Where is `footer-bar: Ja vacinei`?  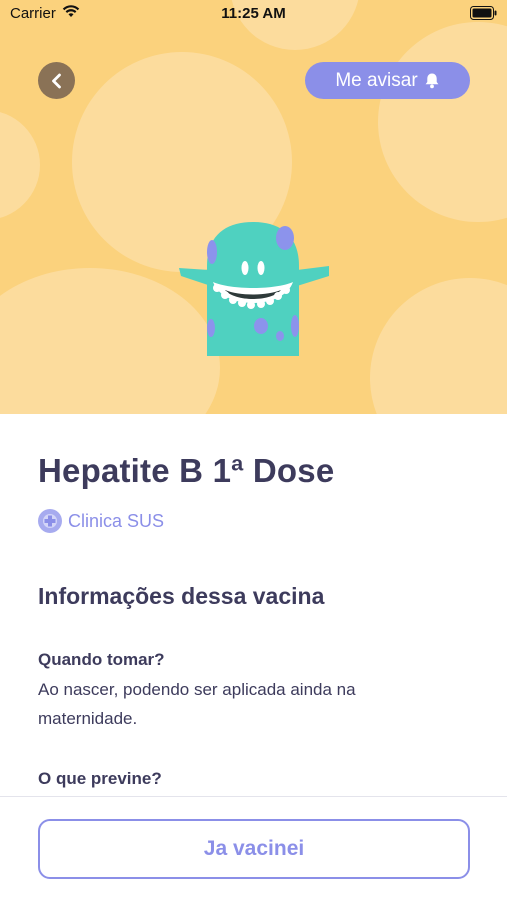
footer-bar: Ja vacinei is located at coordinates (253, 848).